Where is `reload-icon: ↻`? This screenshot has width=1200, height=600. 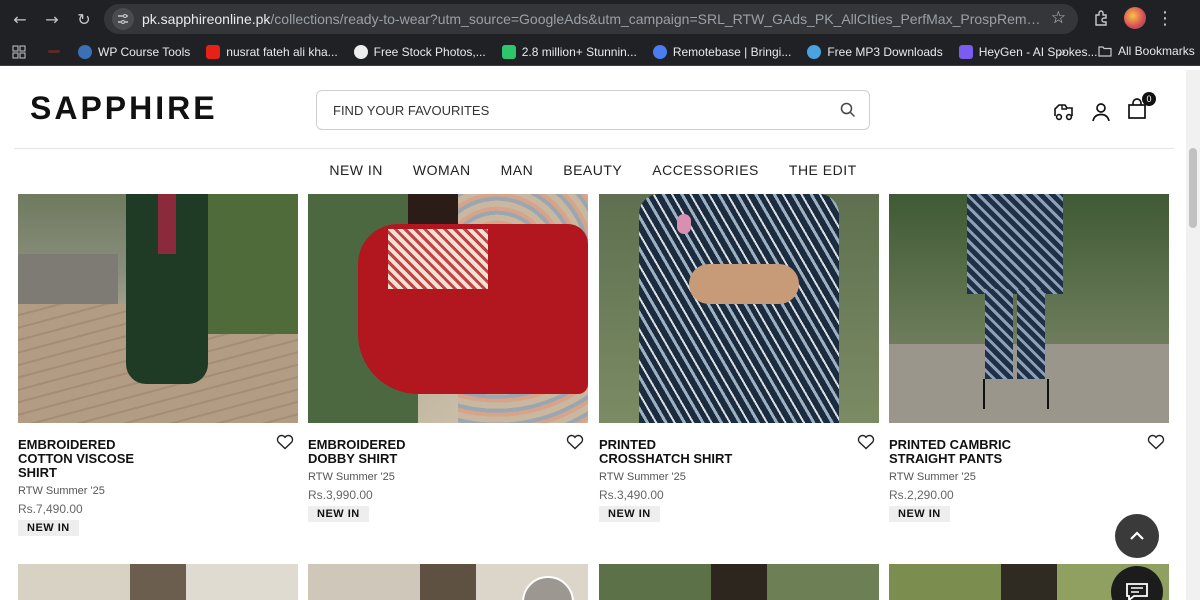 reload-icon: ↻ is located at coordinates (84, 19).